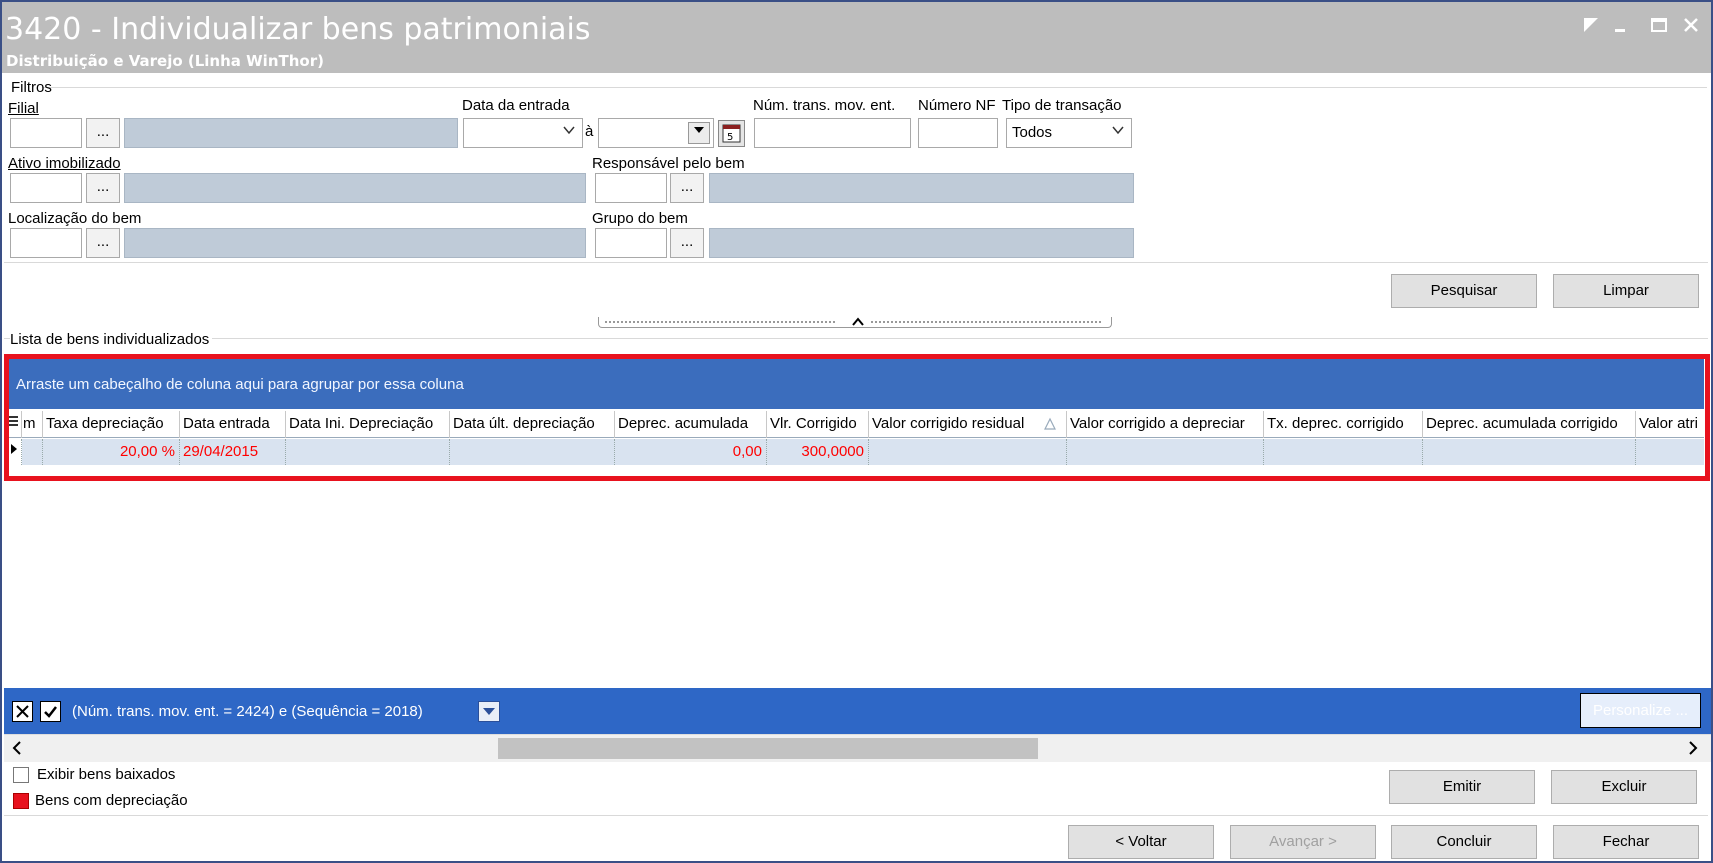  Describe the element at coordinates (768, 748) in the screenshot. I see `scrollbar-thumb` at that location.